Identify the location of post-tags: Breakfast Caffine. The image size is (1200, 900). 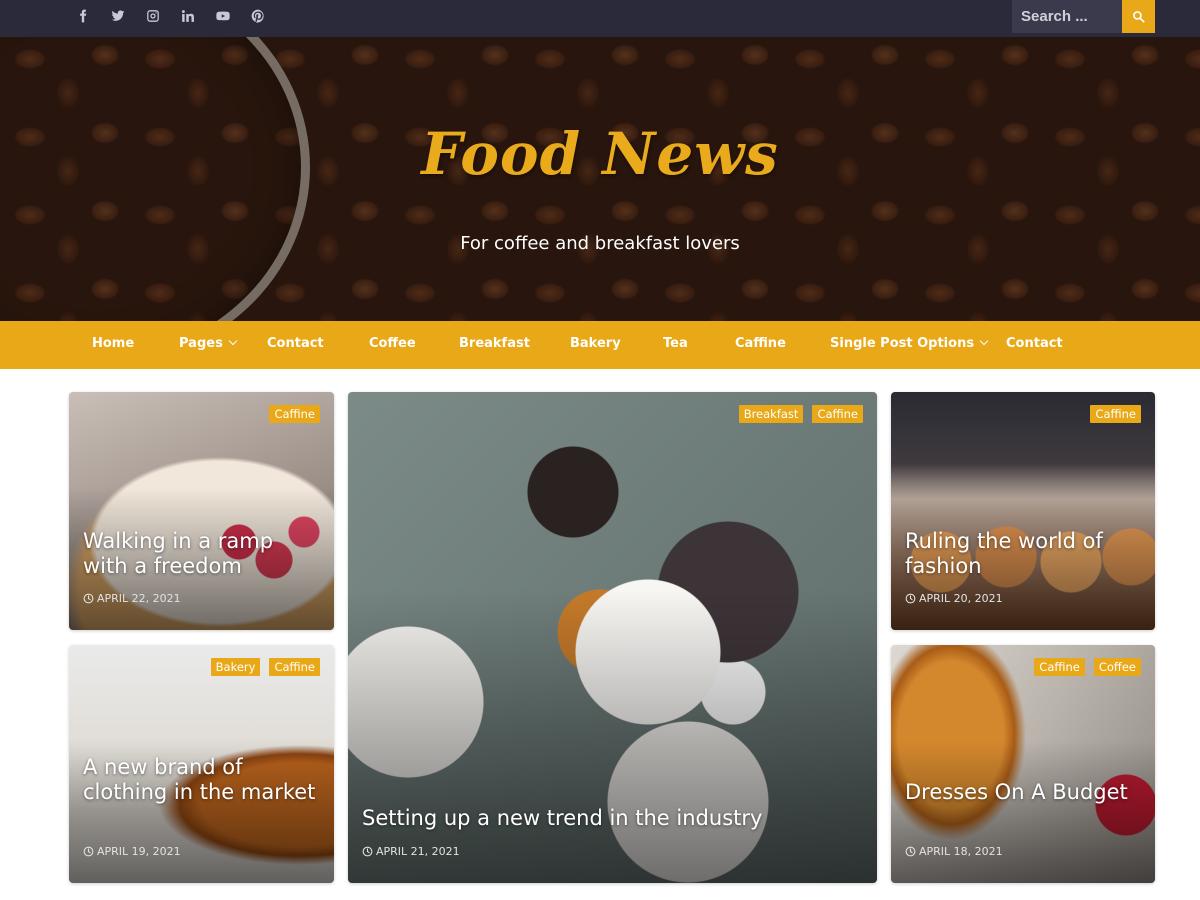
(800, 414).